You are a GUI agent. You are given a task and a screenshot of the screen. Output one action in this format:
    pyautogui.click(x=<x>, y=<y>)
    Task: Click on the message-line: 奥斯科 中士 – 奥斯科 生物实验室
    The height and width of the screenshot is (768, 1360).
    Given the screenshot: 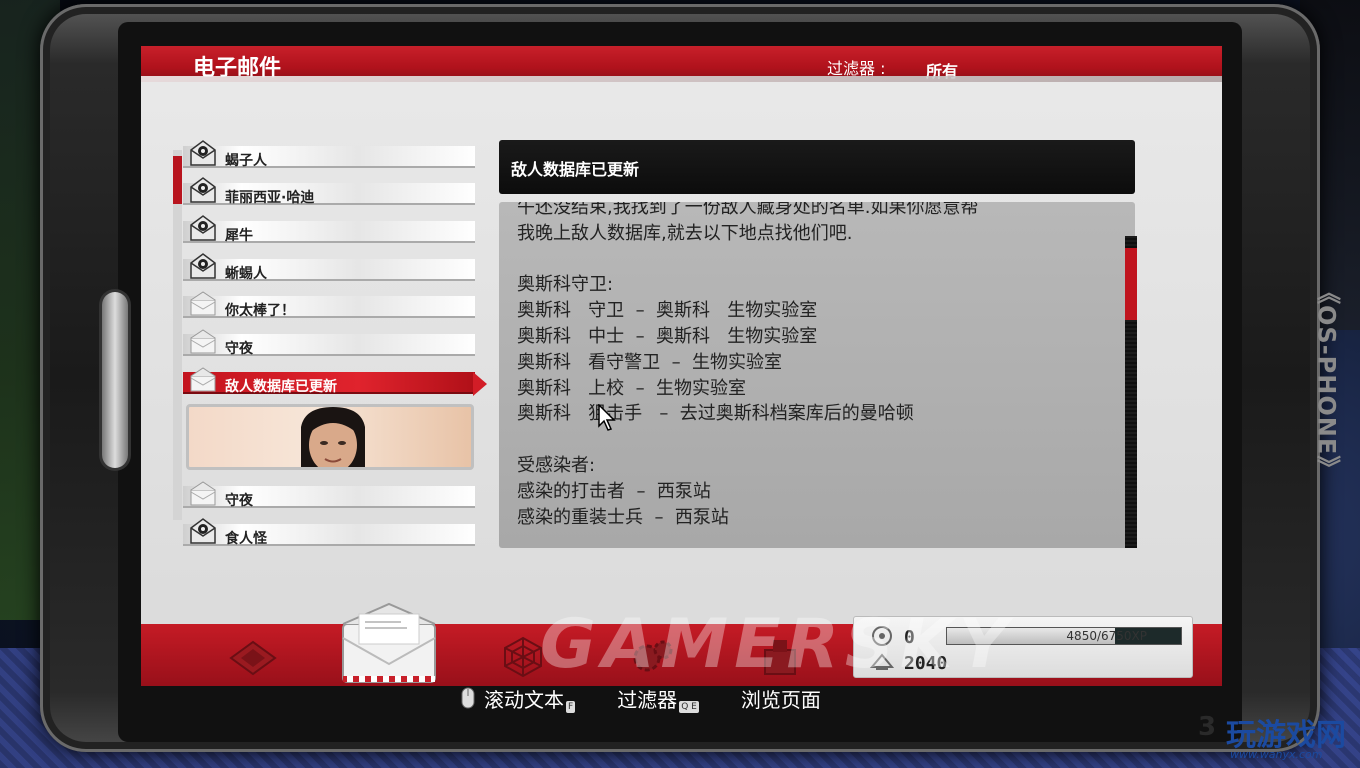 What is the action you would take?
    pyautogui.click(x=667, y=336)
    